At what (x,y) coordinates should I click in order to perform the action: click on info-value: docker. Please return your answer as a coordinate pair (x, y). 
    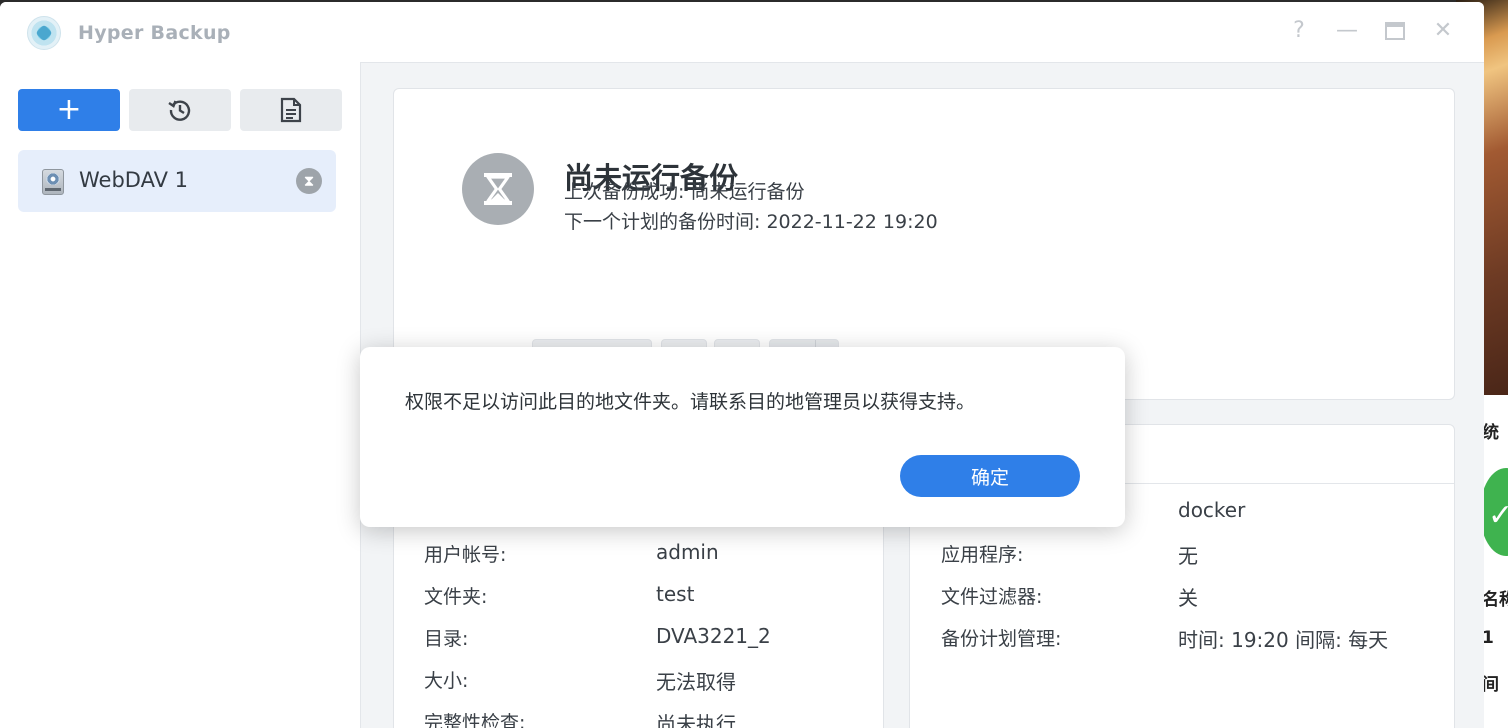
    Looking at the image, I should click on (1212, 510).